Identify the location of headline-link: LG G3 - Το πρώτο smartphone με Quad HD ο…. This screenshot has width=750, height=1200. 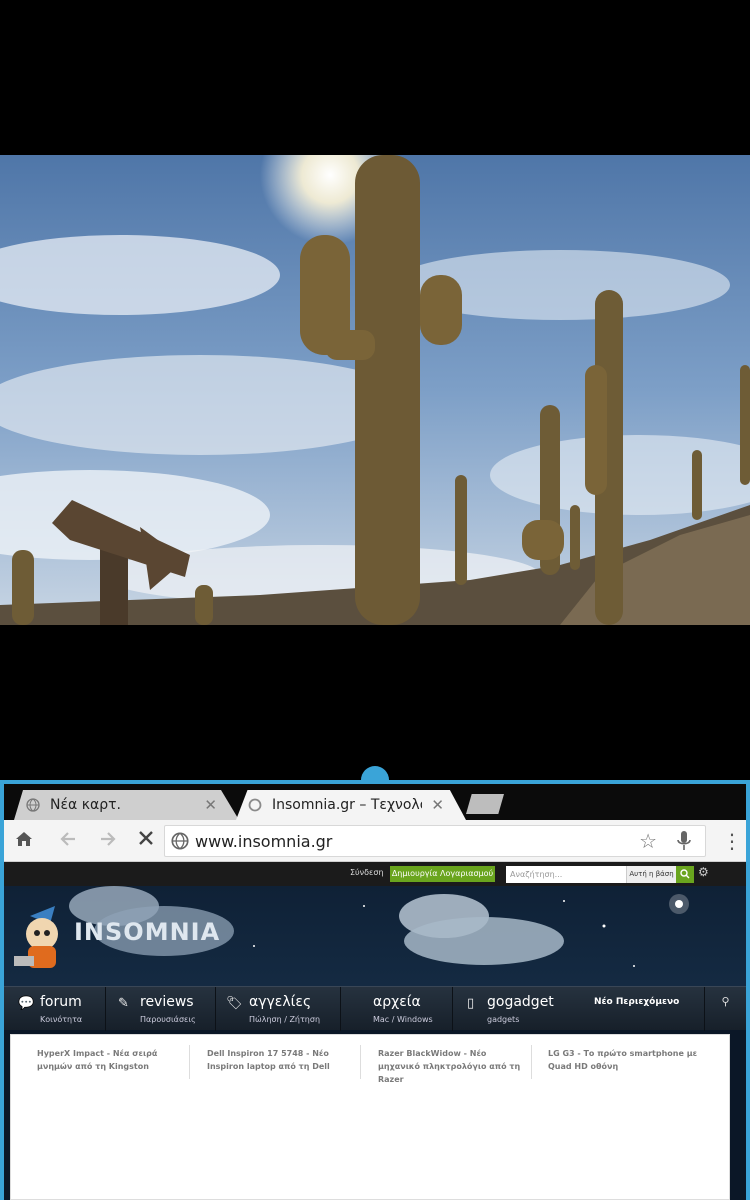
(623, 1060).